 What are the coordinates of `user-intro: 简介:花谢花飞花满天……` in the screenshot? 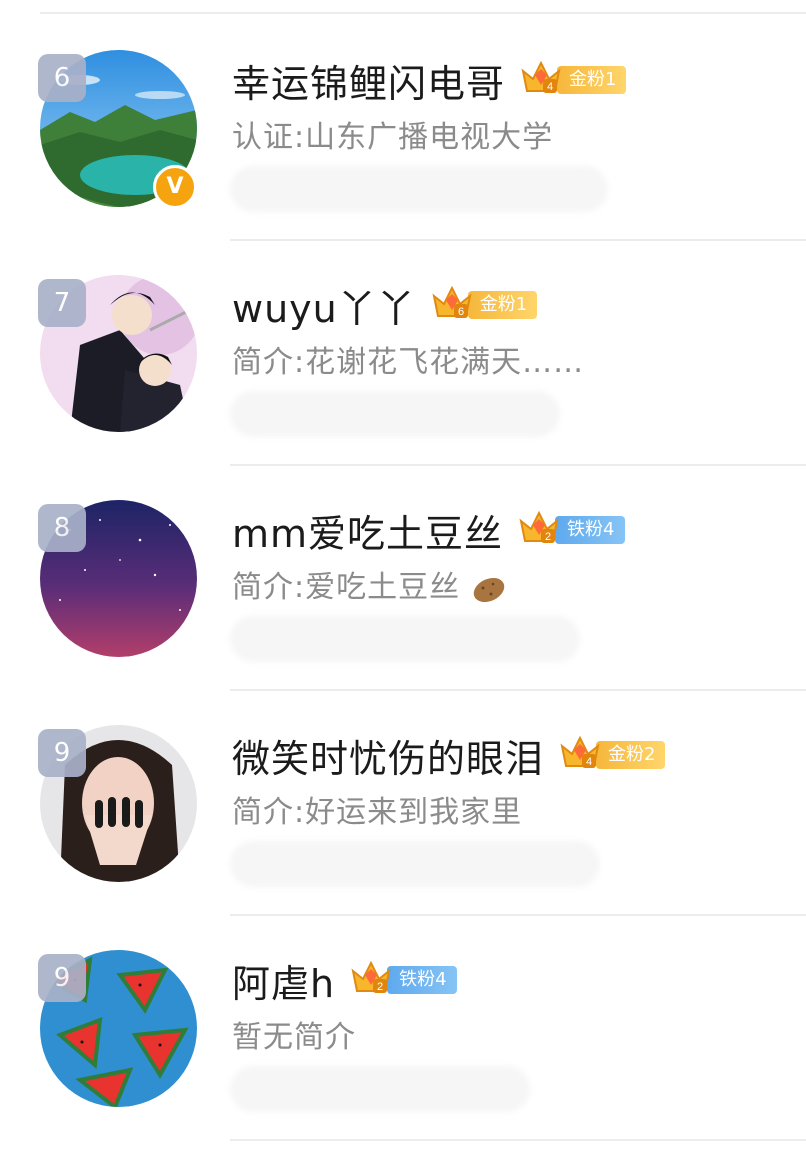 It's located at (408, 362).